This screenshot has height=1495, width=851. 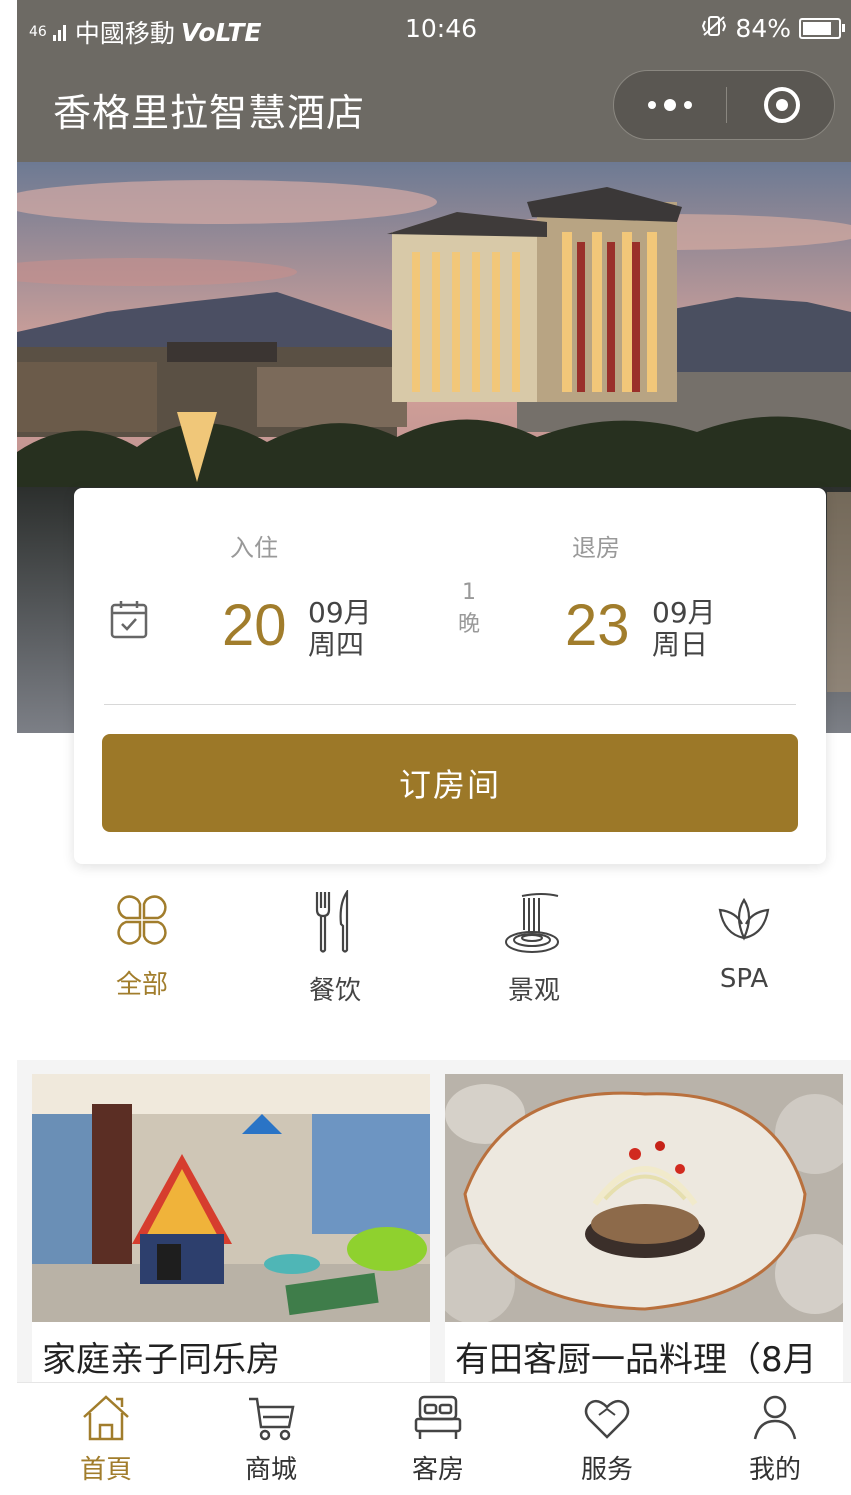 What do you see at coordinates (744, 919) in the screenshot?
I see `lotus-icon` at bounding box center [744, 919].